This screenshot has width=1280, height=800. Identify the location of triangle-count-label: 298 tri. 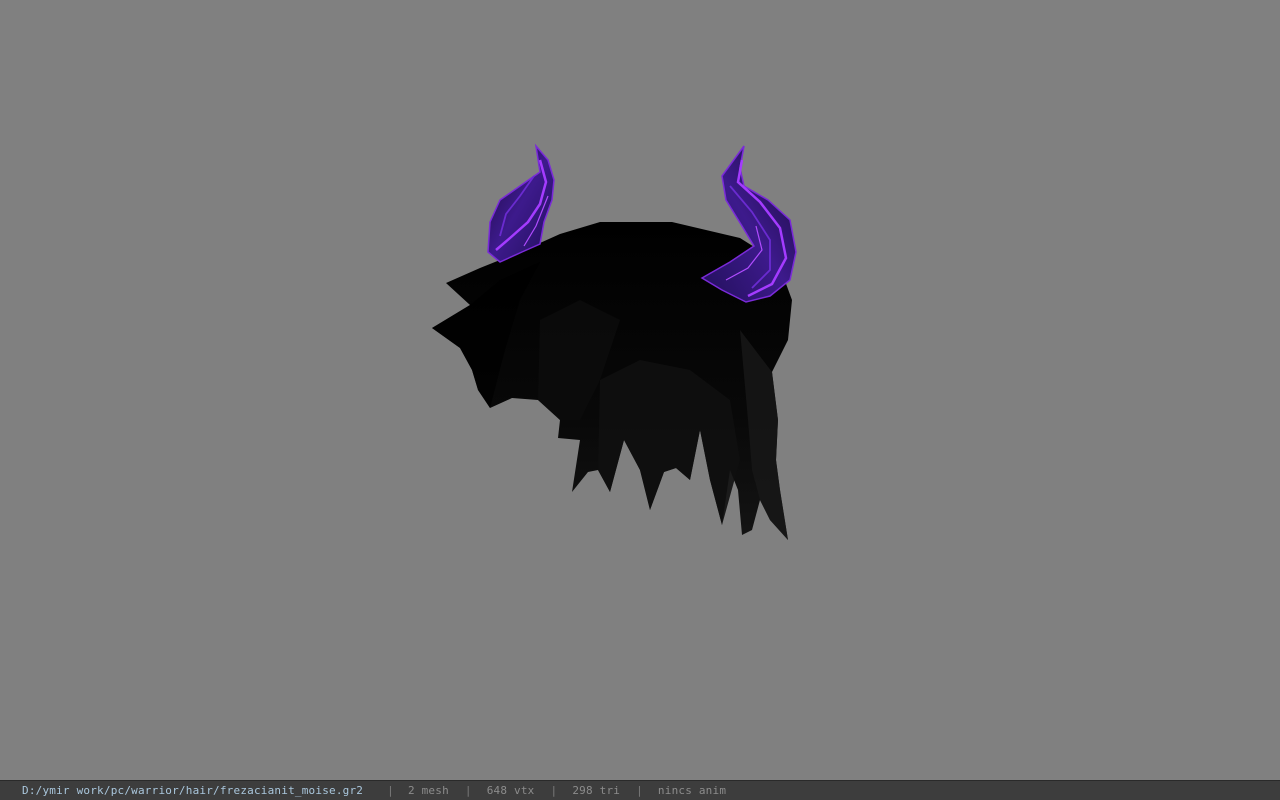
(596, 790).